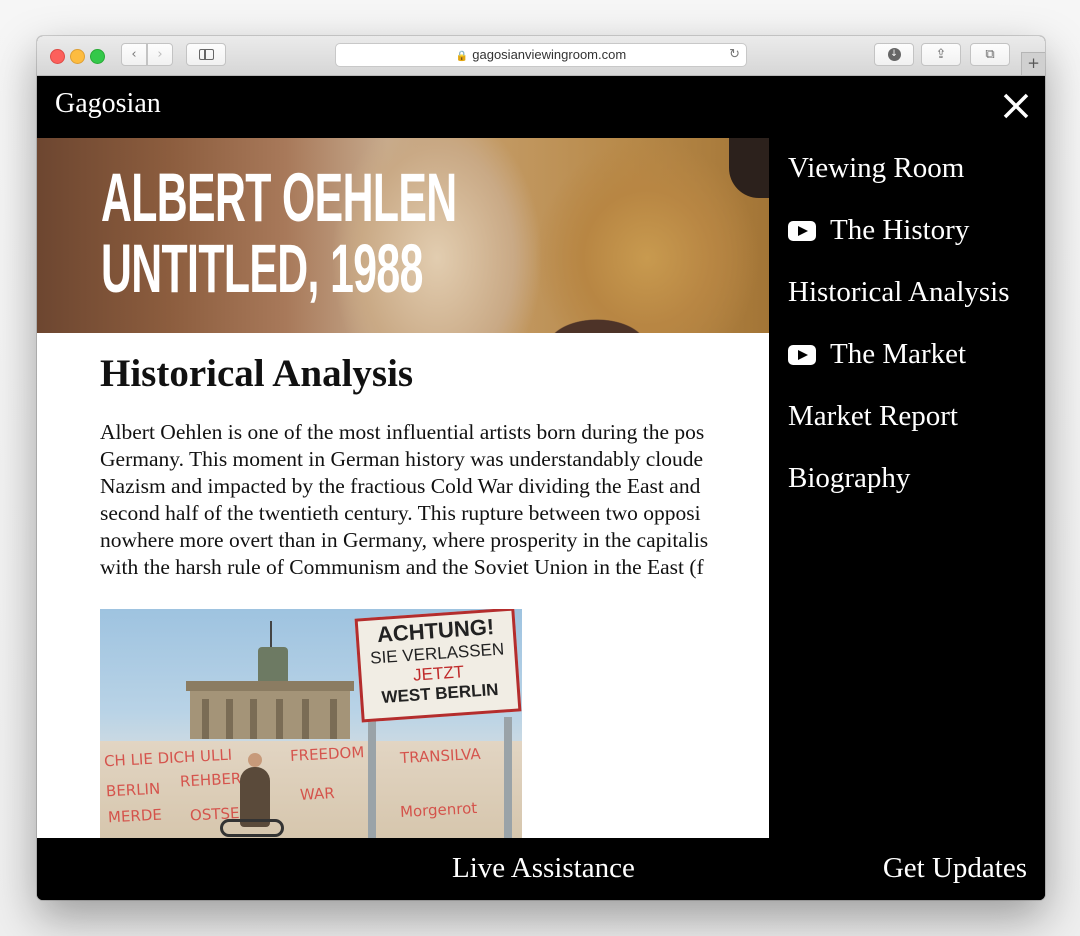 This screenshot has height=936, width=1080. I want to click on hero-title: ALBERT OEHLEN UNTITLED, 1988, so click(279, 233).